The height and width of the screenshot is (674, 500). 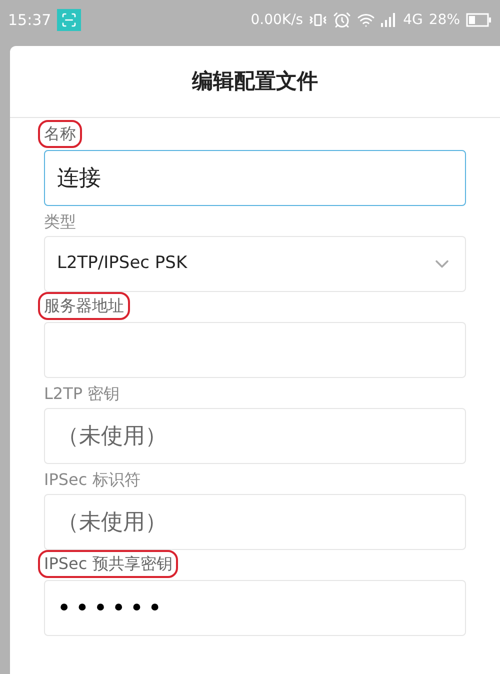 What do you see at coordinates (413, 20) in the screenshot?
I see `network-type: 4G` at bounding box center [413, 20].